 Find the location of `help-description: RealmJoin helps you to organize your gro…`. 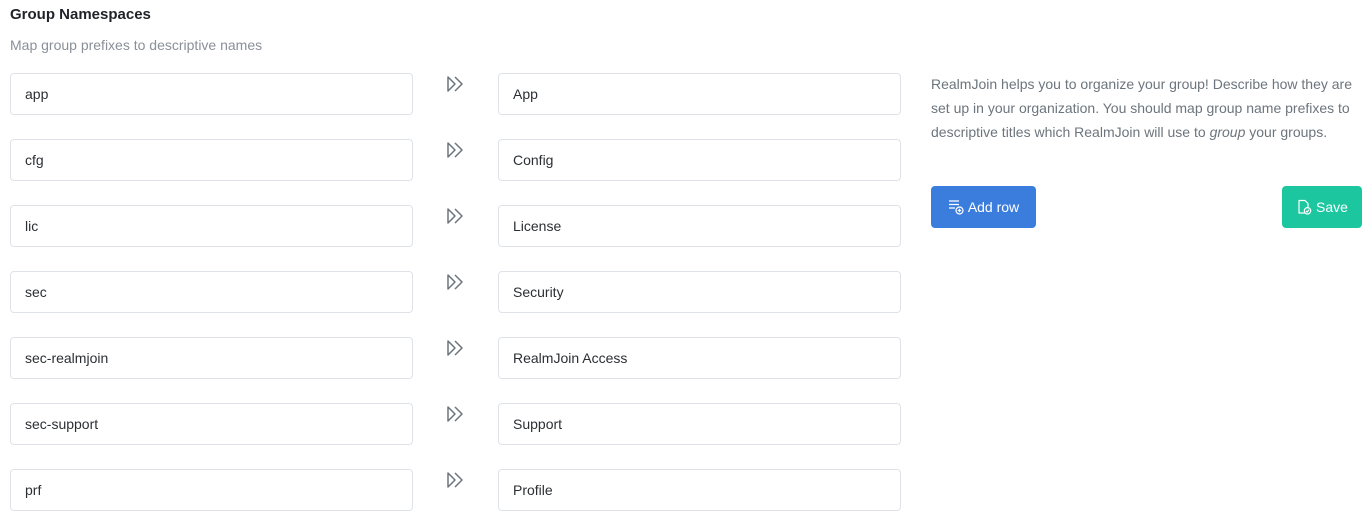

help-description: RealmJoin helps you to organize your gro… is located at coordinates (1143, 108).